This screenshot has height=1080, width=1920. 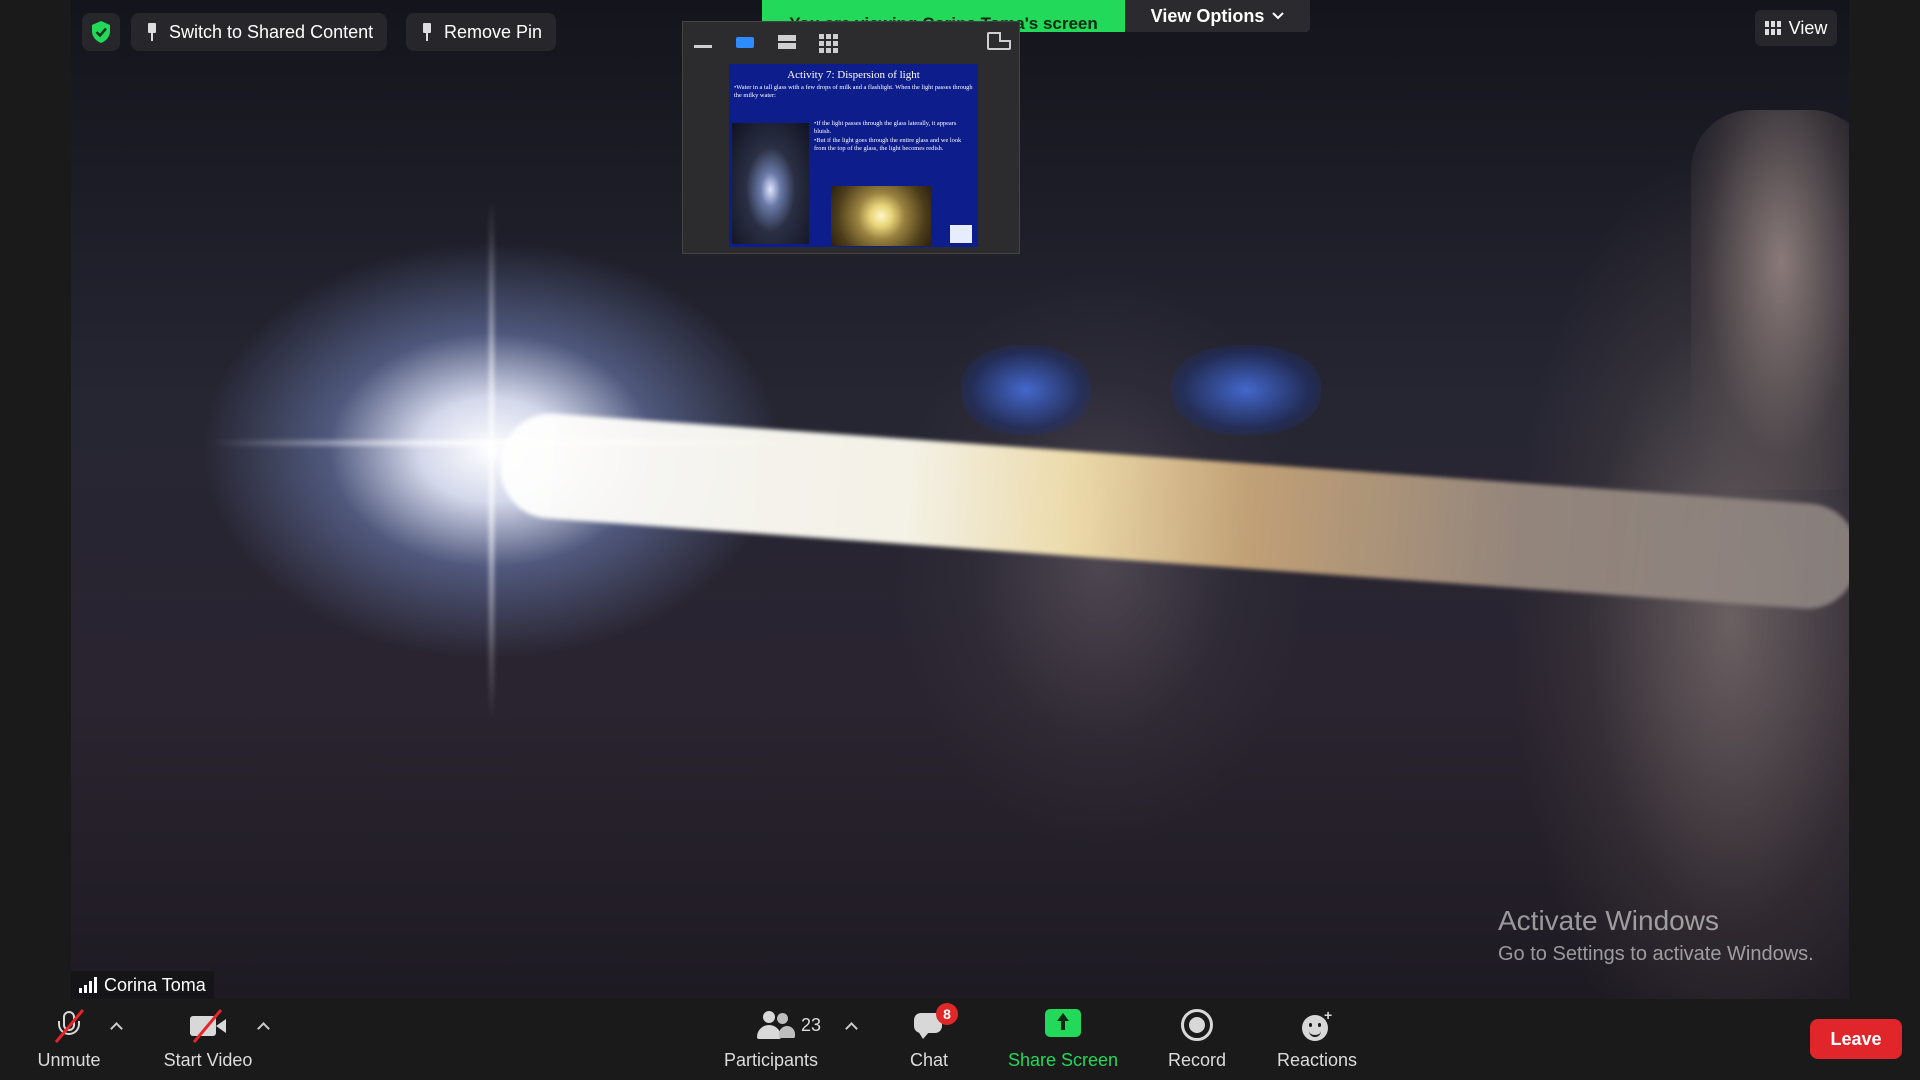 What do you see at coordinates (775, 1025) in the screenshot?
I see `participants-icon` at bounding box center [775, 1025].